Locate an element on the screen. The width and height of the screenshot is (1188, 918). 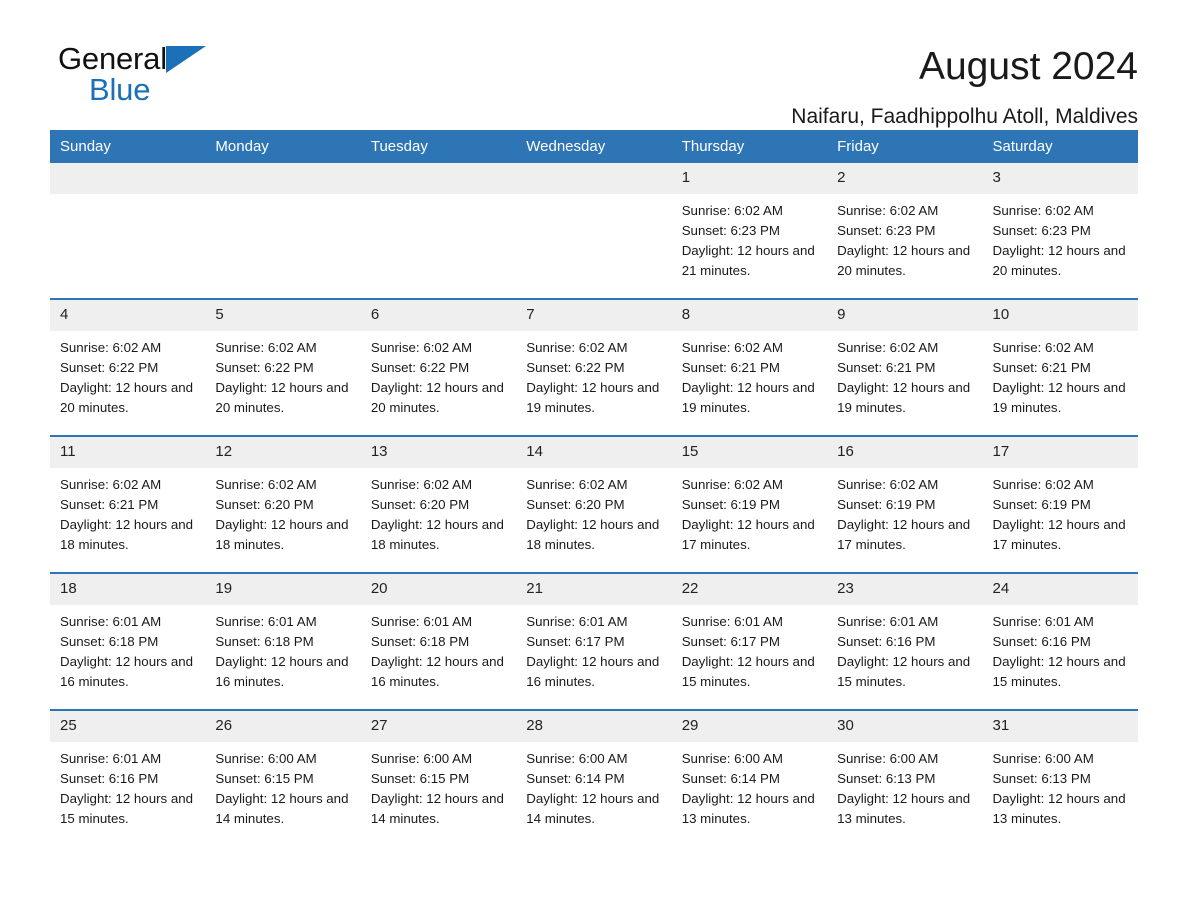
day-number: 29 is located at coordinates (749, 726).